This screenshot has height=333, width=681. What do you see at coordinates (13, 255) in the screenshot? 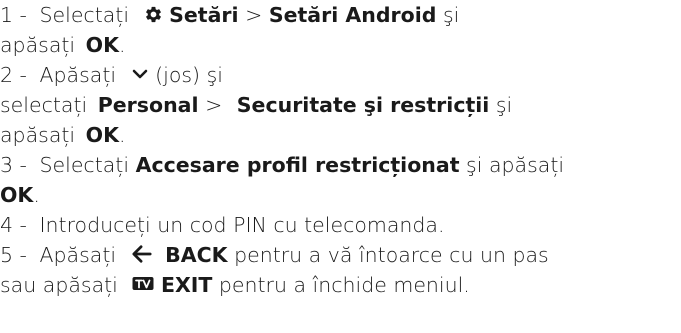
I see `step-number: 5 -` at bounding box center [13, 255].